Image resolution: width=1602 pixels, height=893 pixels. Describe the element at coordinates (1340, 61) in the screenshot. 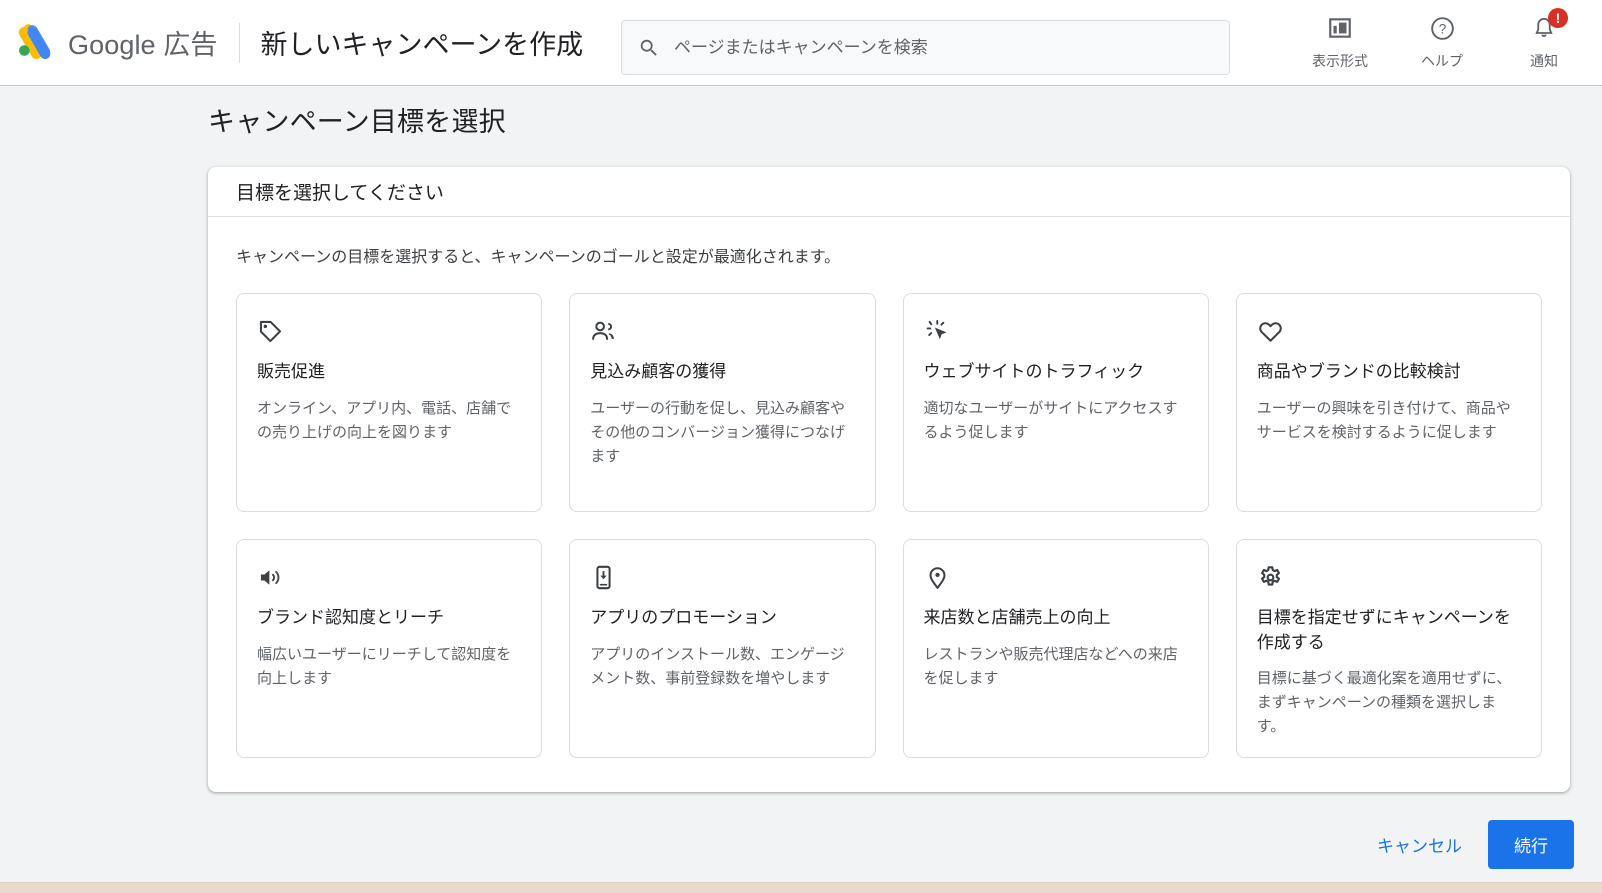

I see `display-format-label: 表示形式` at that location.